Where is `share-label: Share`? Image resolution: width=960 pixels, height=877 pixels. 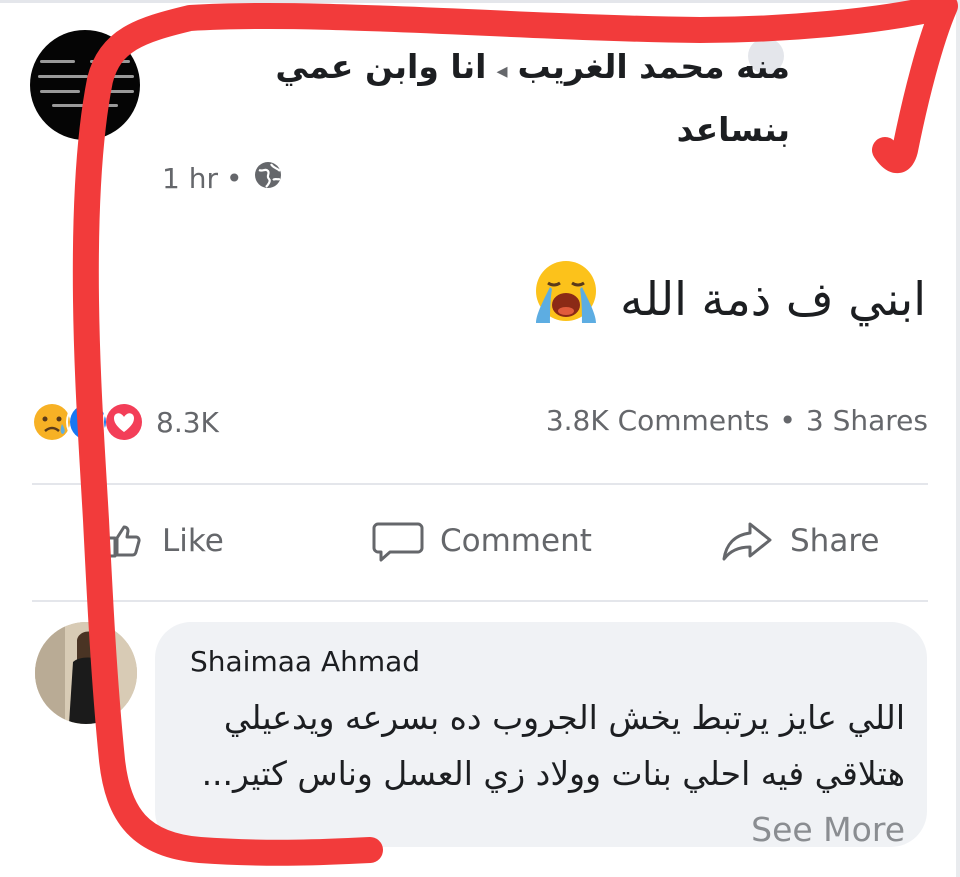
share-label: Share is located at coordinates (835, 541).